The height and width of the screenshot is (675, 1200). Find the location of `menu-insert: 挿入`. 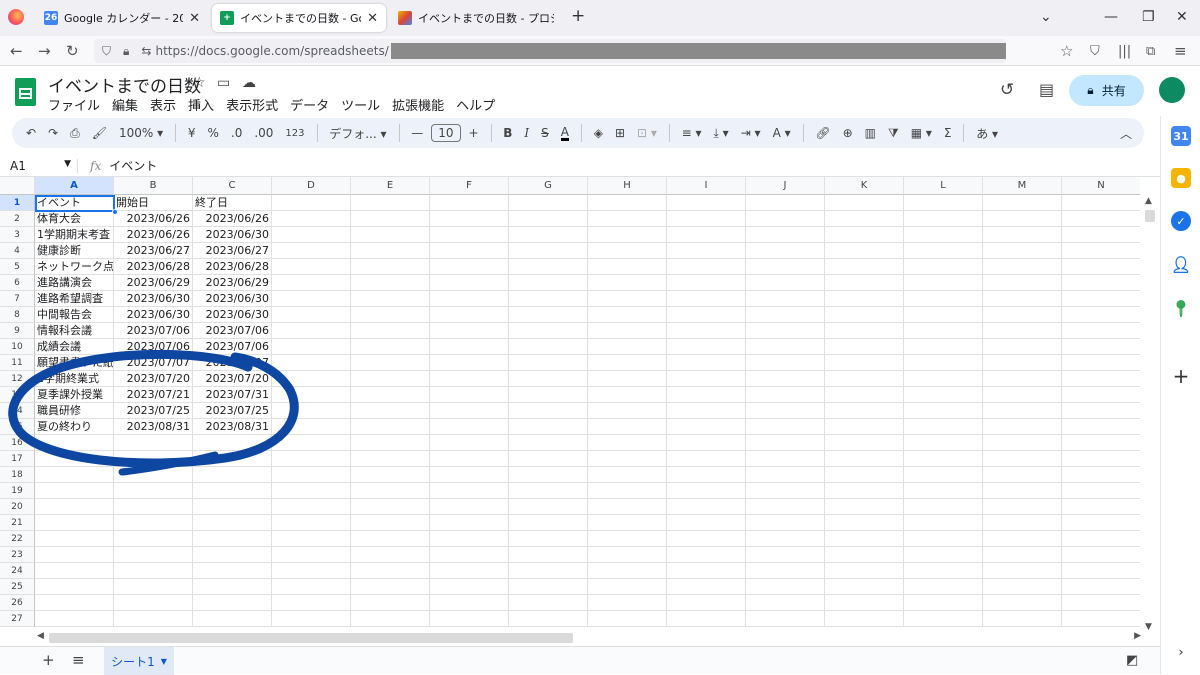

menu-insert: 挿入 is located at coordinates (201, 104).